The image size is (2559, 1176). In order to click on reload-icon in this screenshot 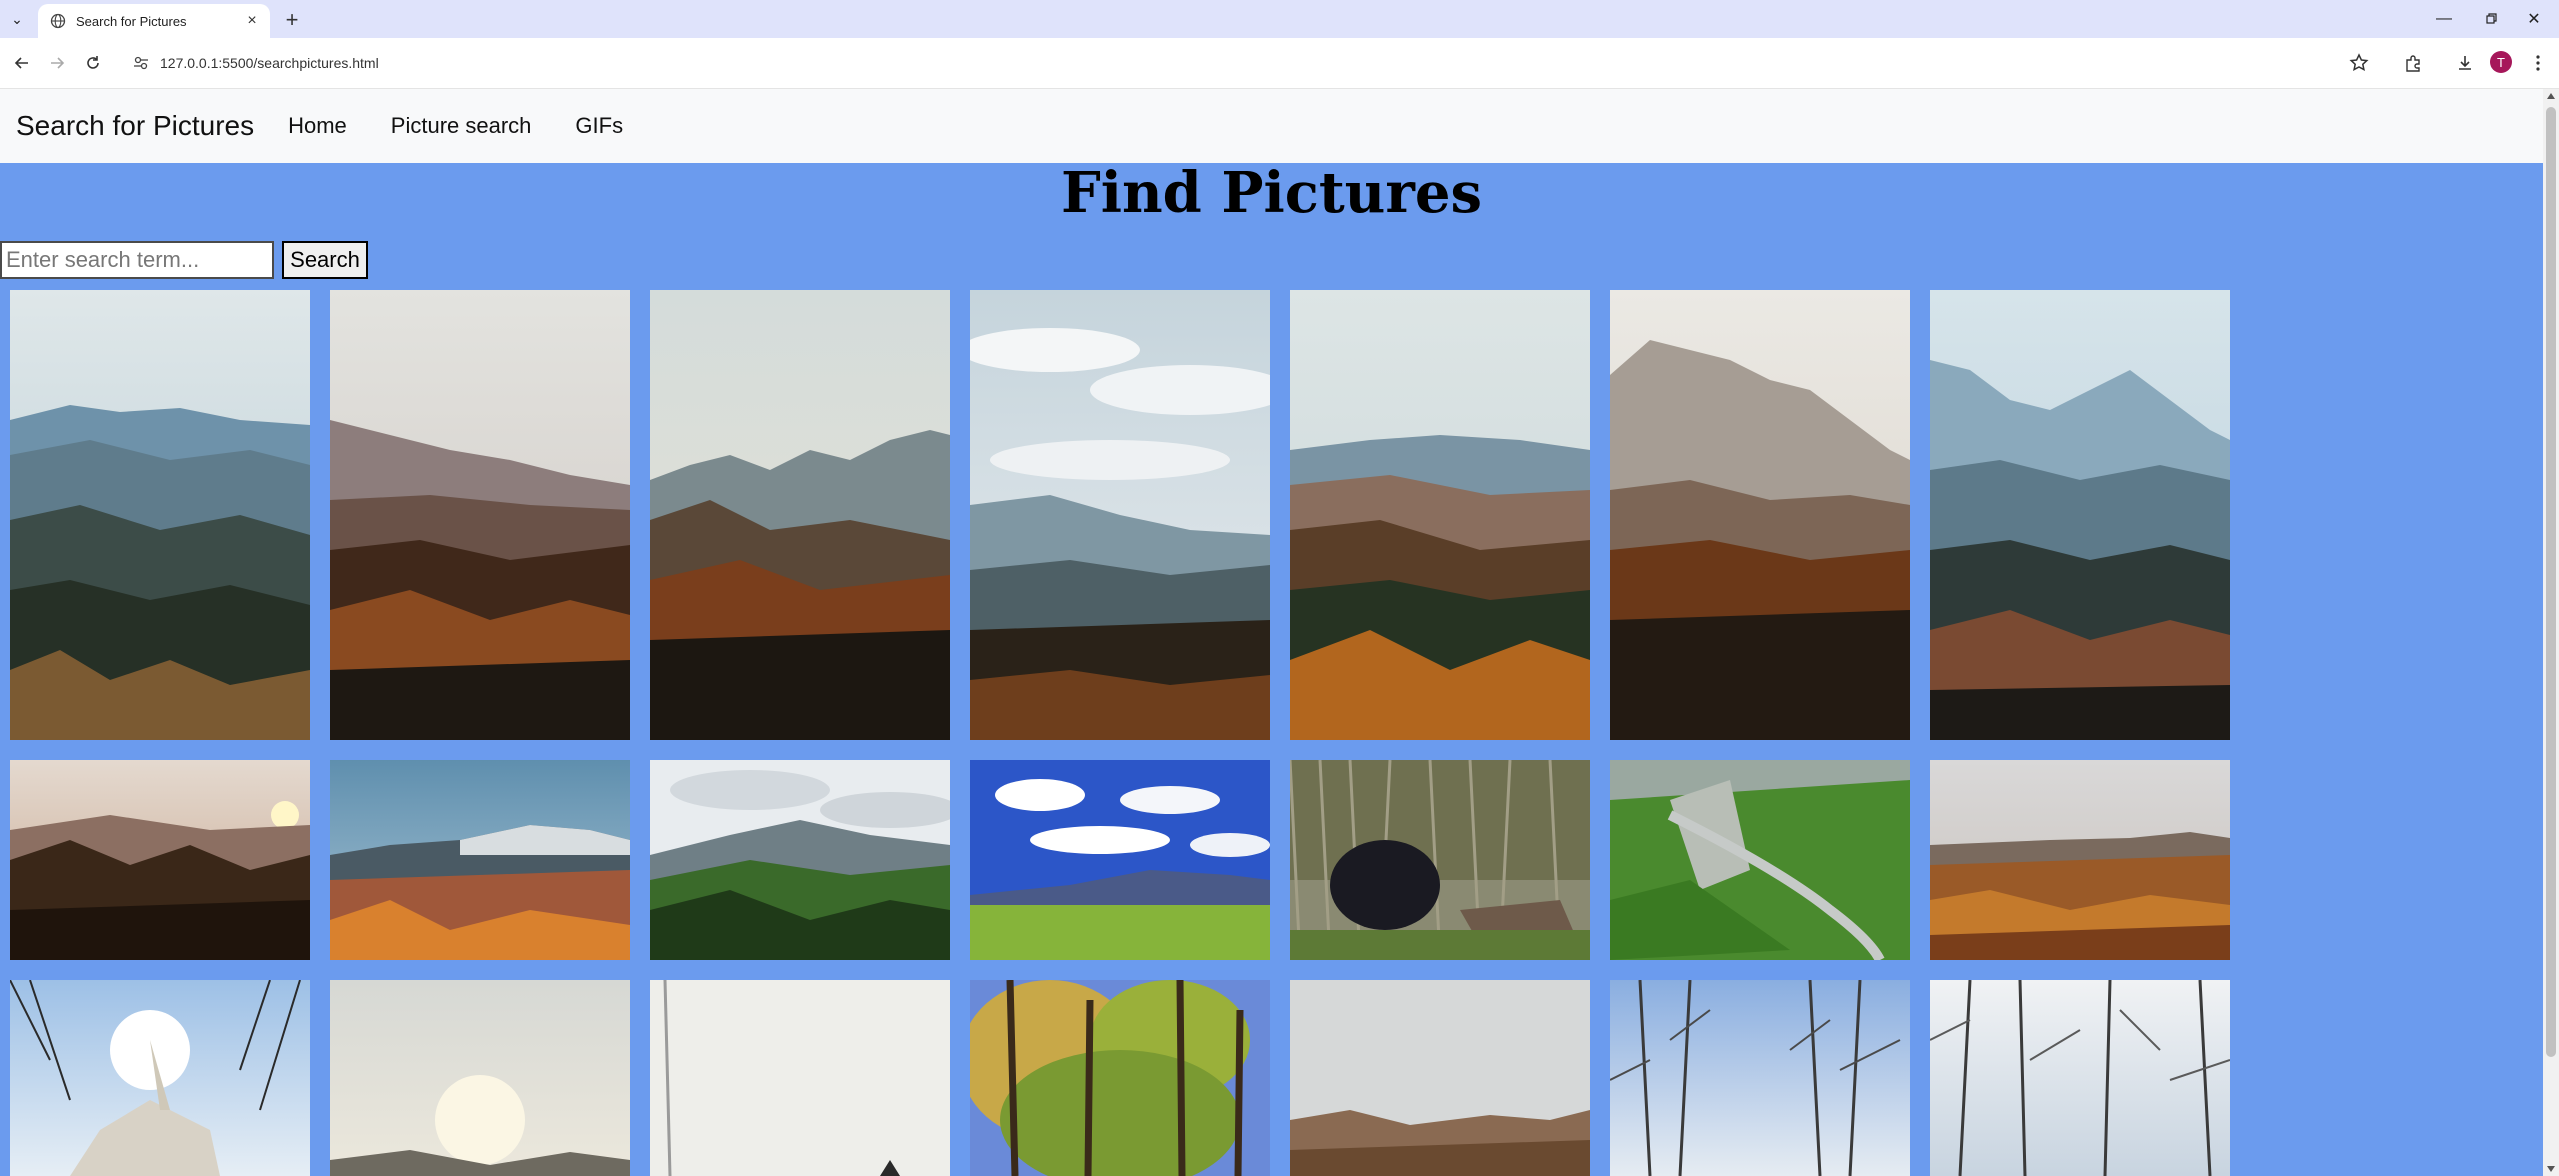, I will do `click(93, 63)`.